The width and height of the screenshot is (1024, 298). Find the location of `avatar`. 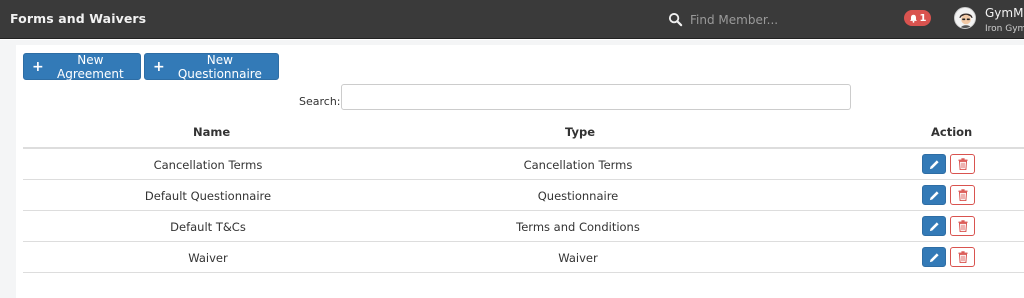

avatar is located at coordinates (965, 18).